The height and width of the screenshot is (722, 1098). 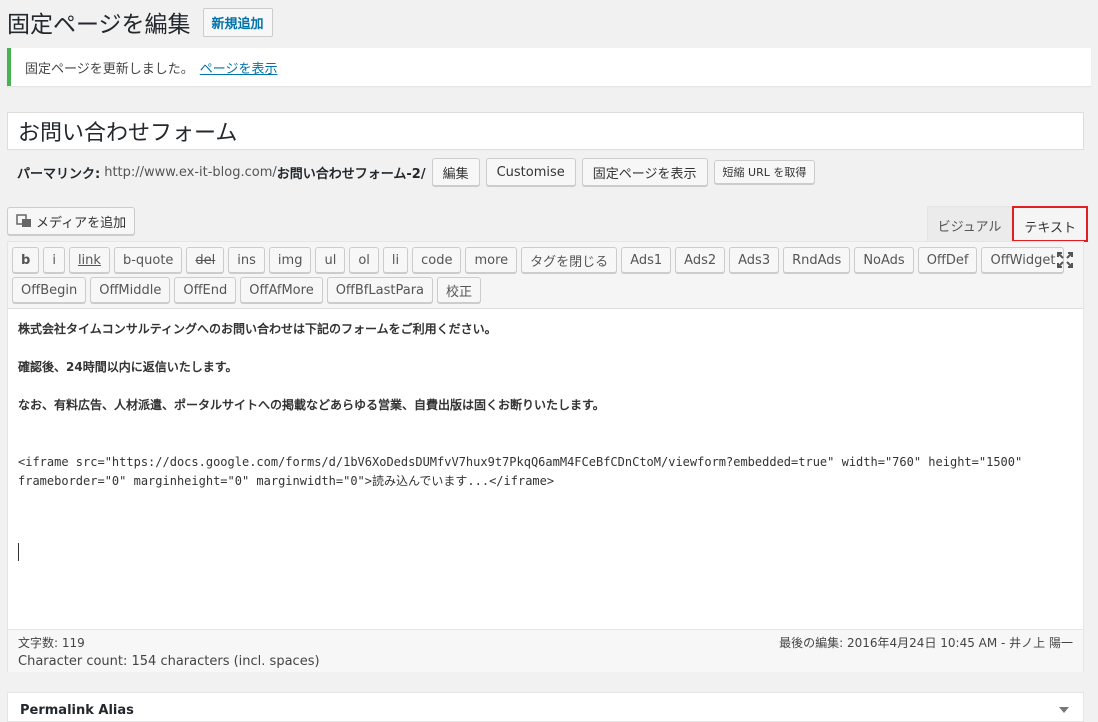 What do you see at coordinates (569, 260) in the screenshot?
I see `quicktag-button: タグを閉じる` at bounding box center [569, 260].